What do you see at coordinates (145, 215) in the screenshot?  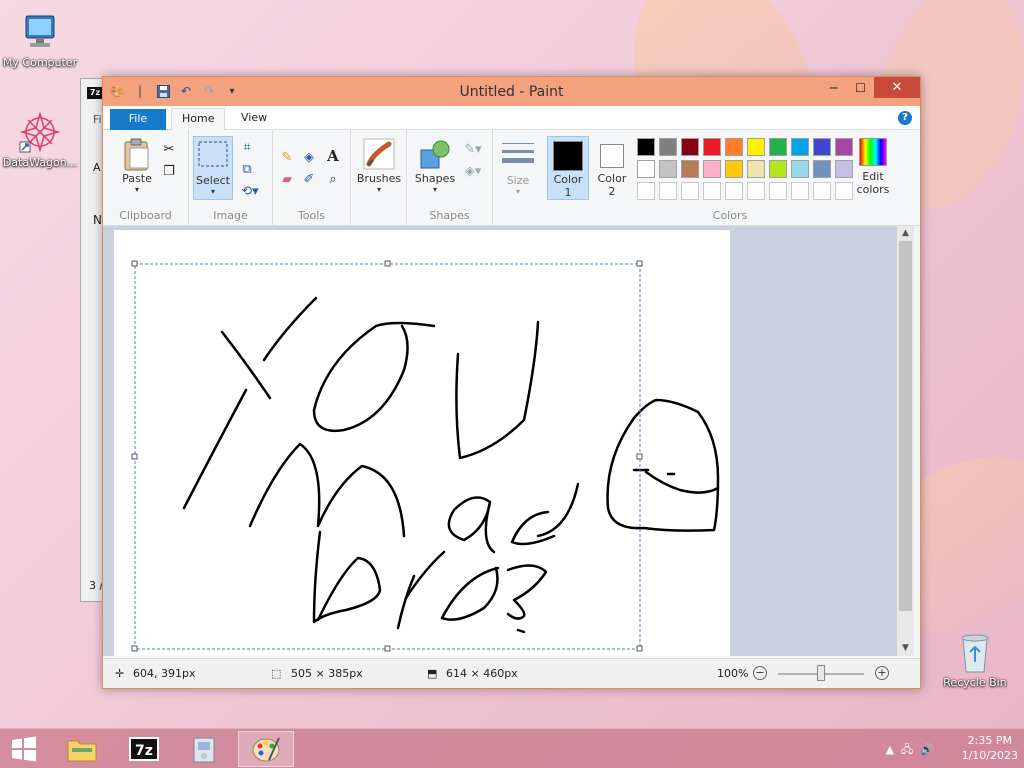 I see `group-label: Clipboard` at bounding box center [145, 215].